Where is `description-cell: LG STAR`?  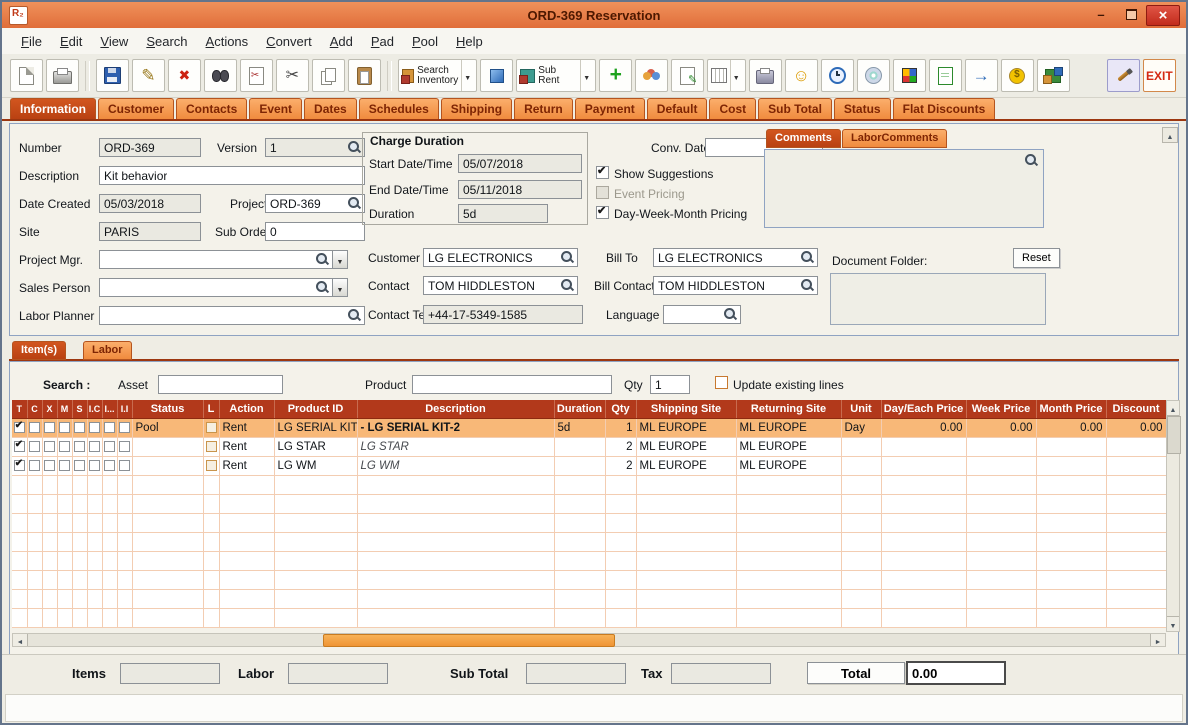 description-cell: LG STAR is located at coordinates (456, 447).